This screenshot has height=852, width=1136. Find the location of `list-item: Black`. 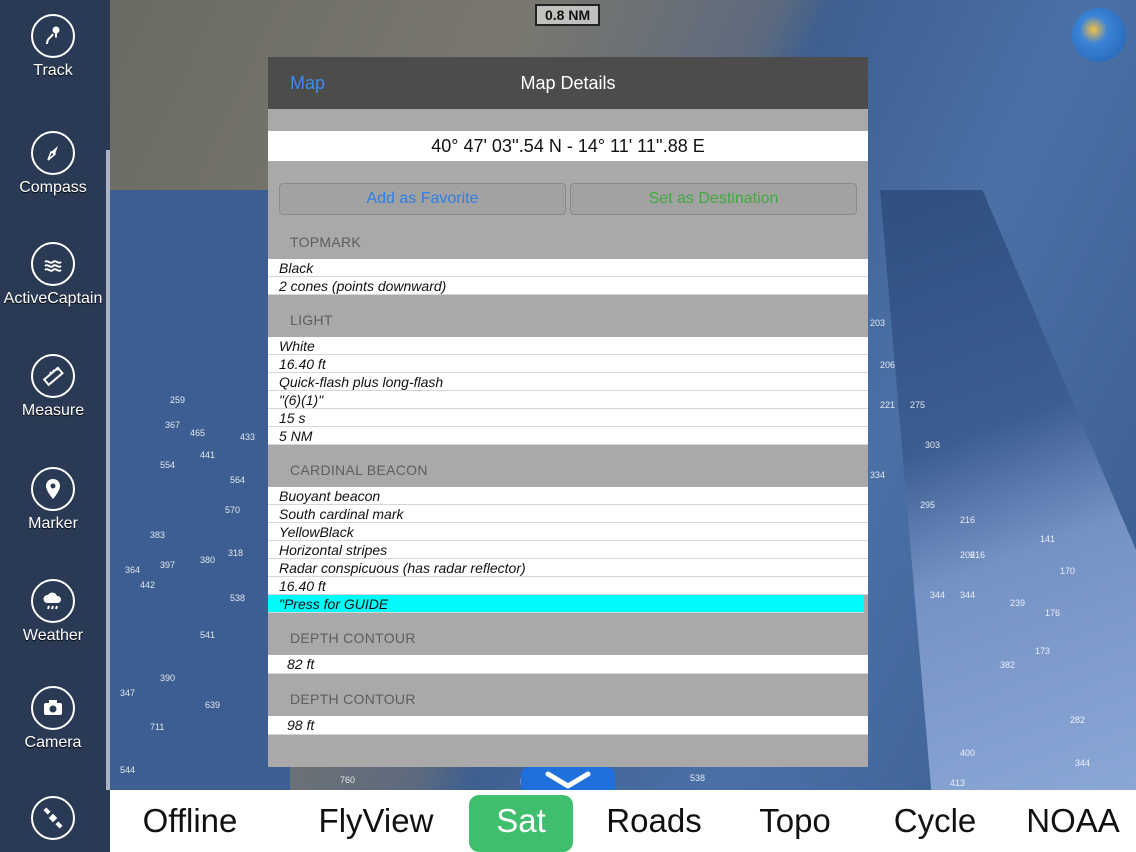

list-item: Black is located at coordinates (568, 268).